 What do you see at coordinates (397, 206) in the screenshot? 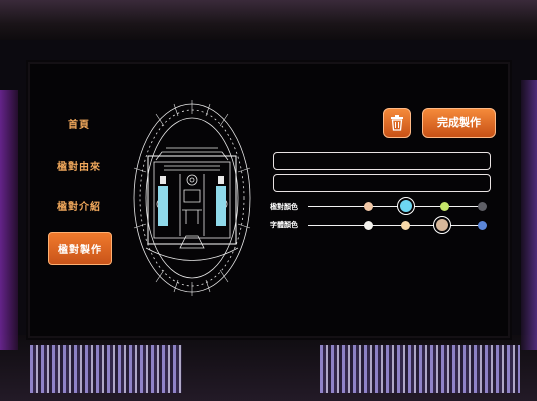
I see `couplet-color-track` at bounding box center [397, 206].